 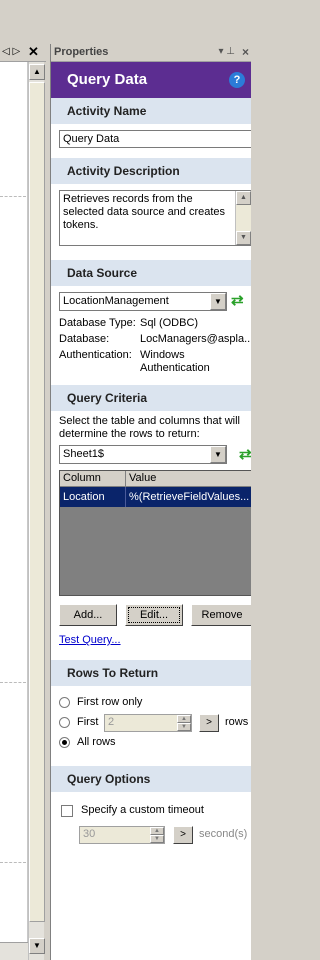 What do you see at coordinates (169, 323) in the screenshot?
I see `db-type-value: Sql (ODBC)` at bounding box center [169, 323].